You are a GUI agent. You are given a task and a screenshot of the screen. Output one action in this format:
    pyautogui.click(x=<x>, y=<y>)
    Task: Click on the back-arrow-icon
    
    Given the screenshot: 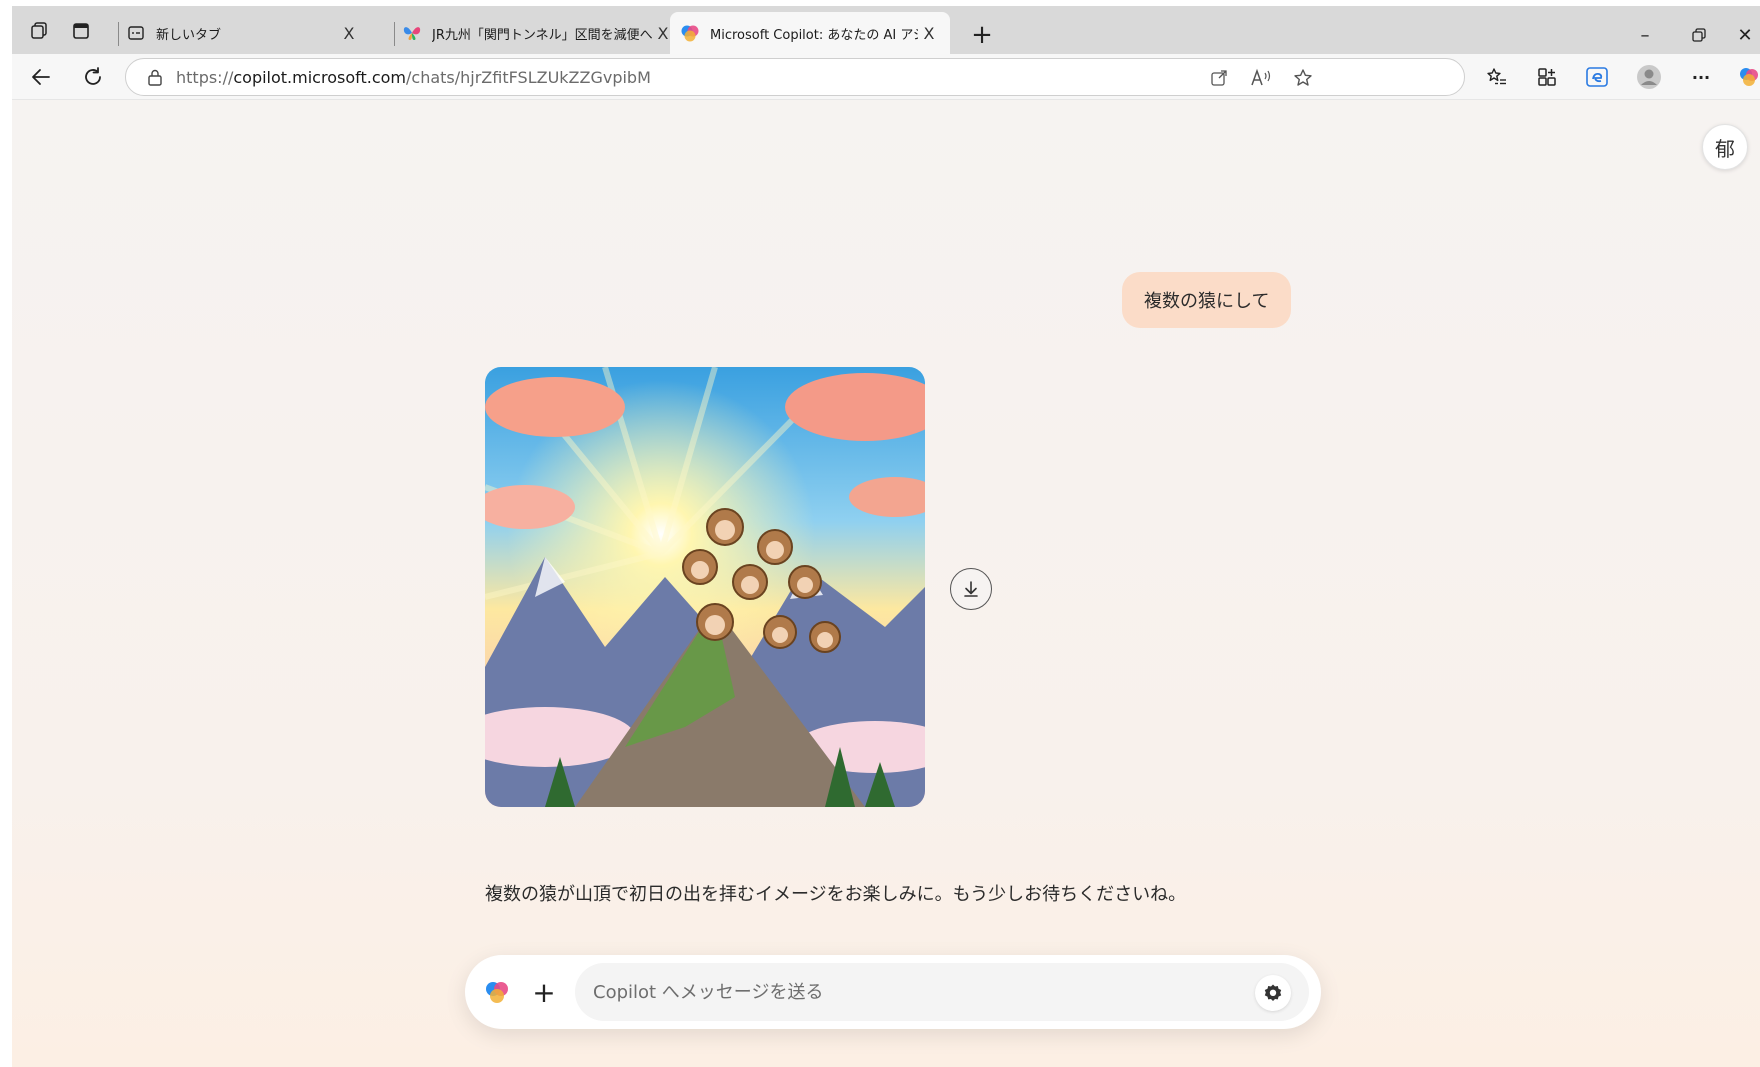 What is the action you would take?
    pyautogui.click(x=41, y=77)
    